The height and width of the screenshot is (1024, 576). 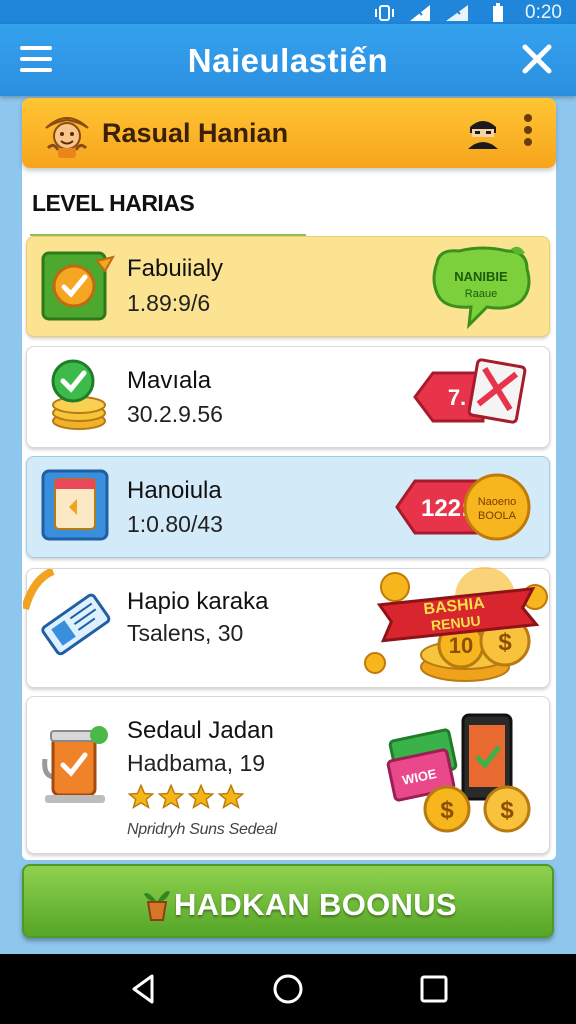 I want to click on row-value: 1.89:9/6, so click(x=169, y=303).